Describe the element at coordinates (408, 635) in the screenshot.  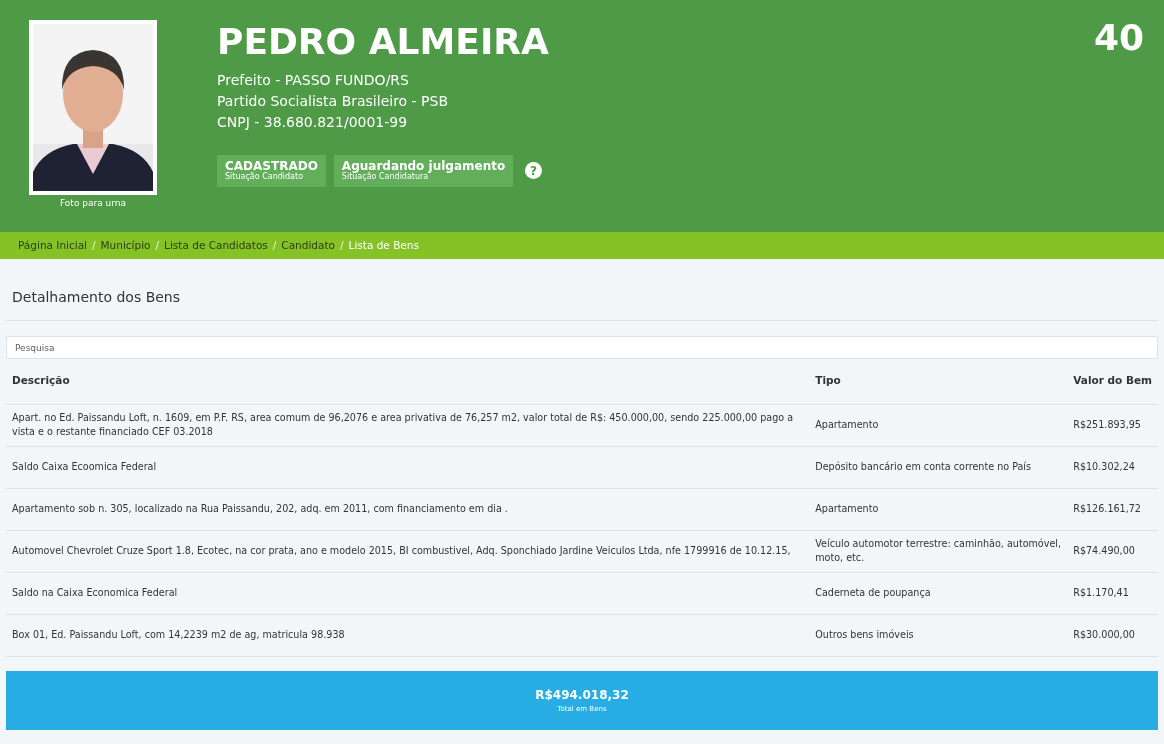
I see `table-cell: Box 01, Ed. Paissandu Loft, com 14,2239 m2 de ag, matricula 98.938` at that location.